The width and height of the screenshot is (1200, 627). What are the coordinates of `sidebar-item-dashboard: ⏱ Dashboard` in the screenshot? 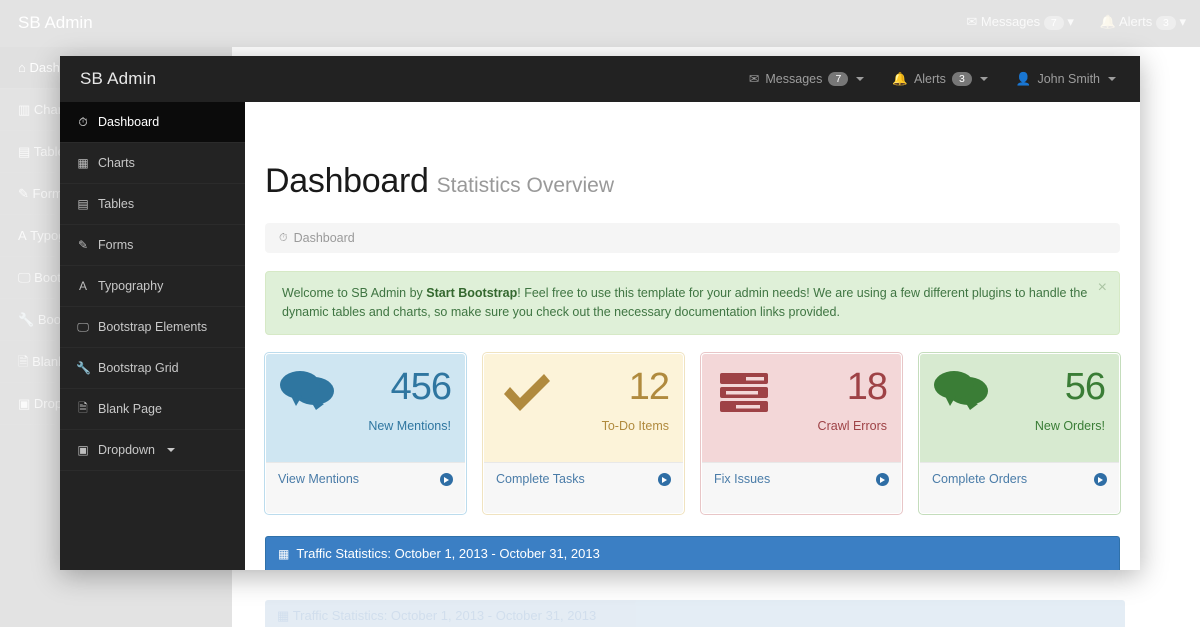 It's located at (152, 122).